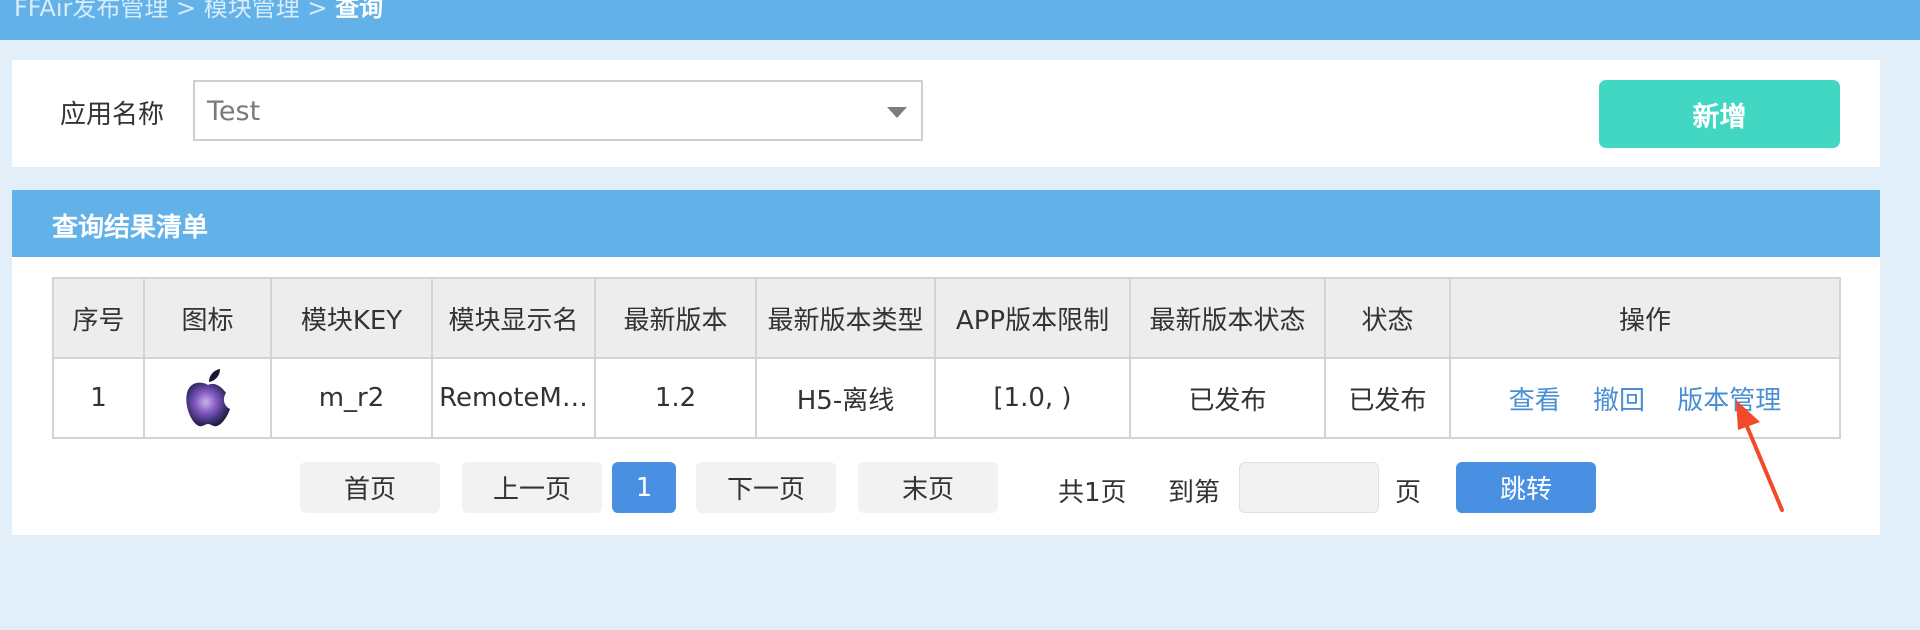  What do you see at coordinates (98, 318) in the screenshot?
I see `column-header-index: 序号` at bounding box center [98, 318].